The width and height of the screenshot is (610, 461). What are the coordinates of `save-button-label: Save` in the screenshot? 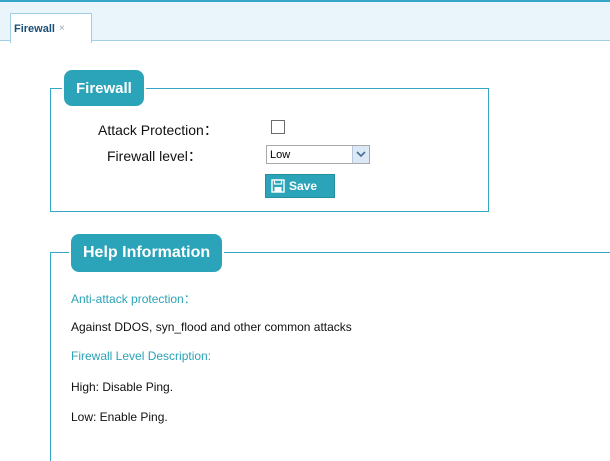 It's located at (303, 186).